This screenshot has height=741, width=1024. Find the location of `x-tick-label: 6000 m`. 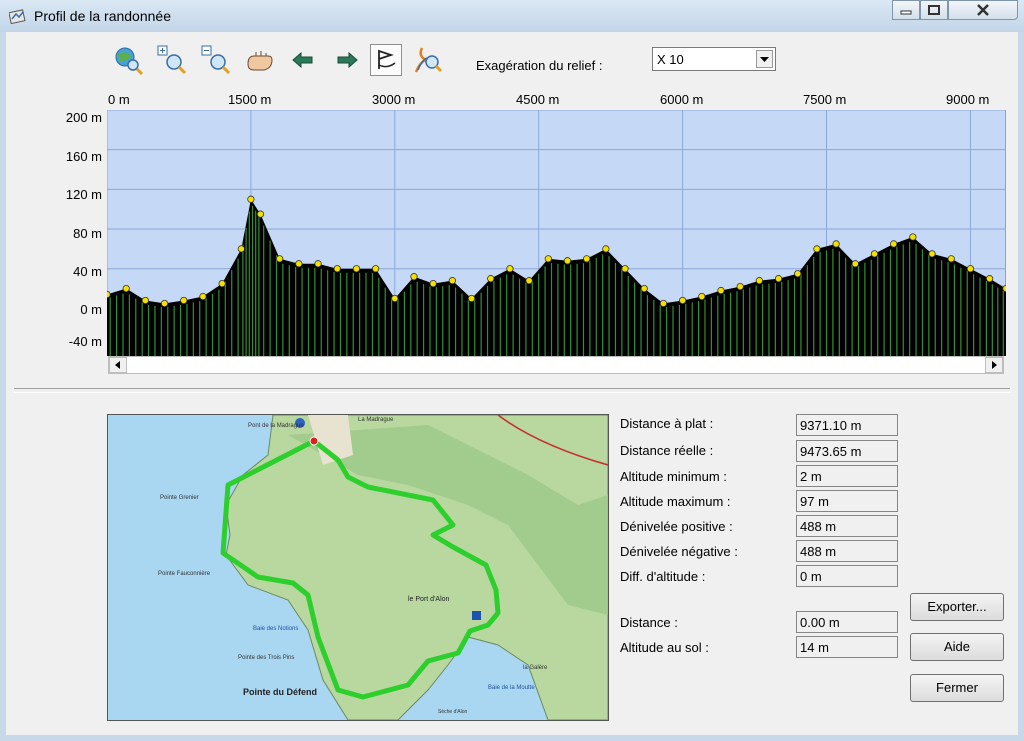

x-tick-label: 6000 m is located at coordinates (682, 99).